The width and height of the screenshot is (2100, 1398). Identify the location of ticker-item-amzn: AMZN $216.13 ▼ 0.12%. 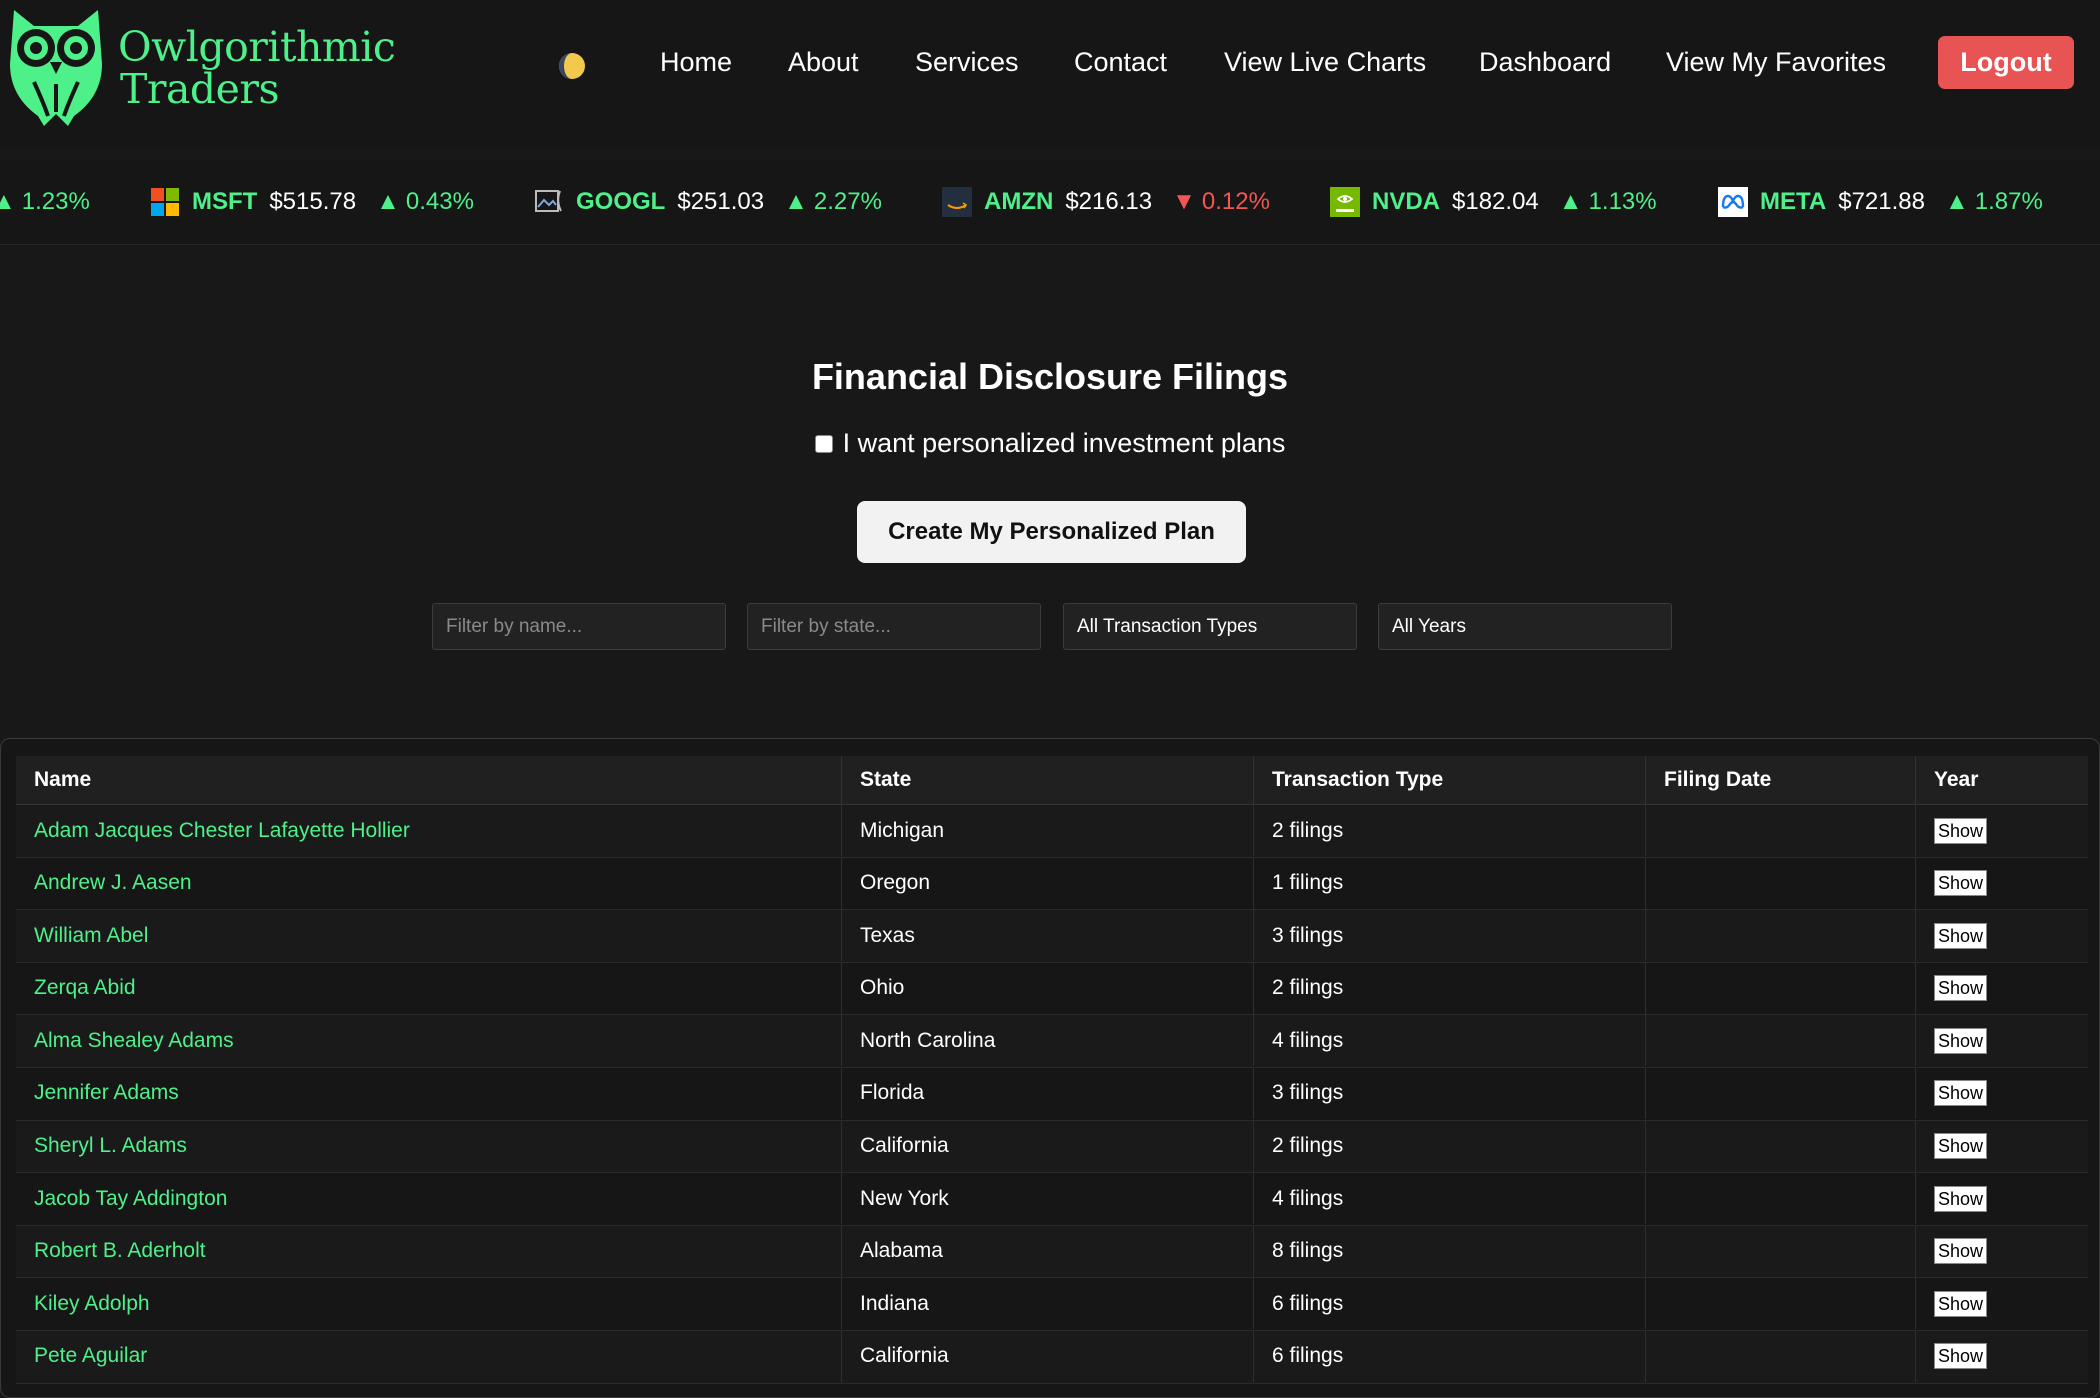
(1106, 202).